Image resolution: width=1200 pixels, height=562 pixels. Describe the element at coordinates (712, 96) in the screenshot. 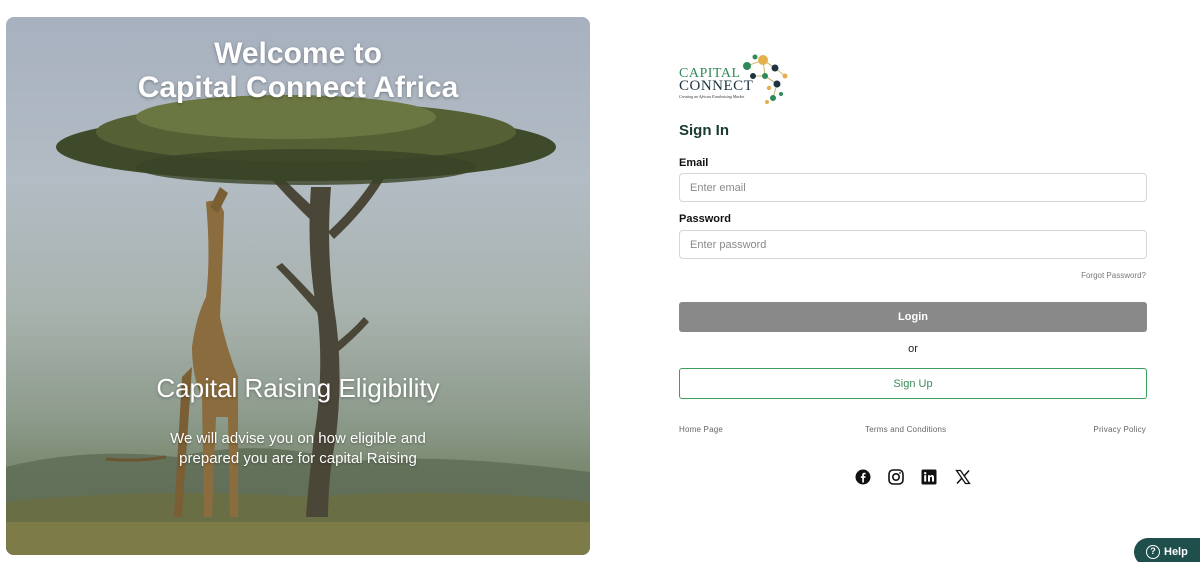

I see `logo-tagline: Creating an African Fundraising Market` at that location.